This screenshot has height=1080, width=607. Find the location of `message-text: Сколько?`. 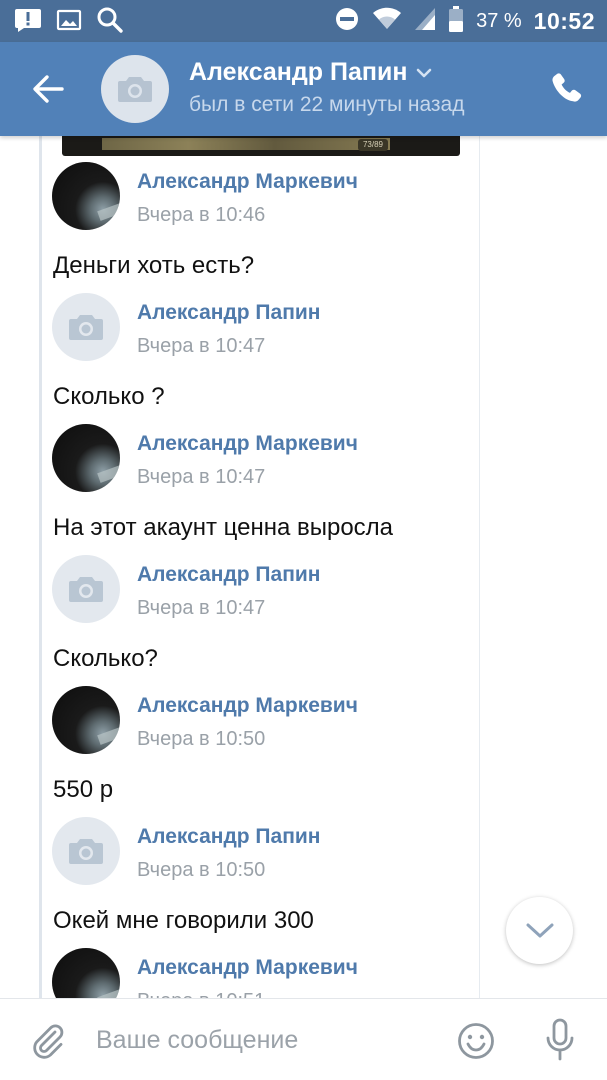

message-text: Сколько? is located at coordinates (105, 658).